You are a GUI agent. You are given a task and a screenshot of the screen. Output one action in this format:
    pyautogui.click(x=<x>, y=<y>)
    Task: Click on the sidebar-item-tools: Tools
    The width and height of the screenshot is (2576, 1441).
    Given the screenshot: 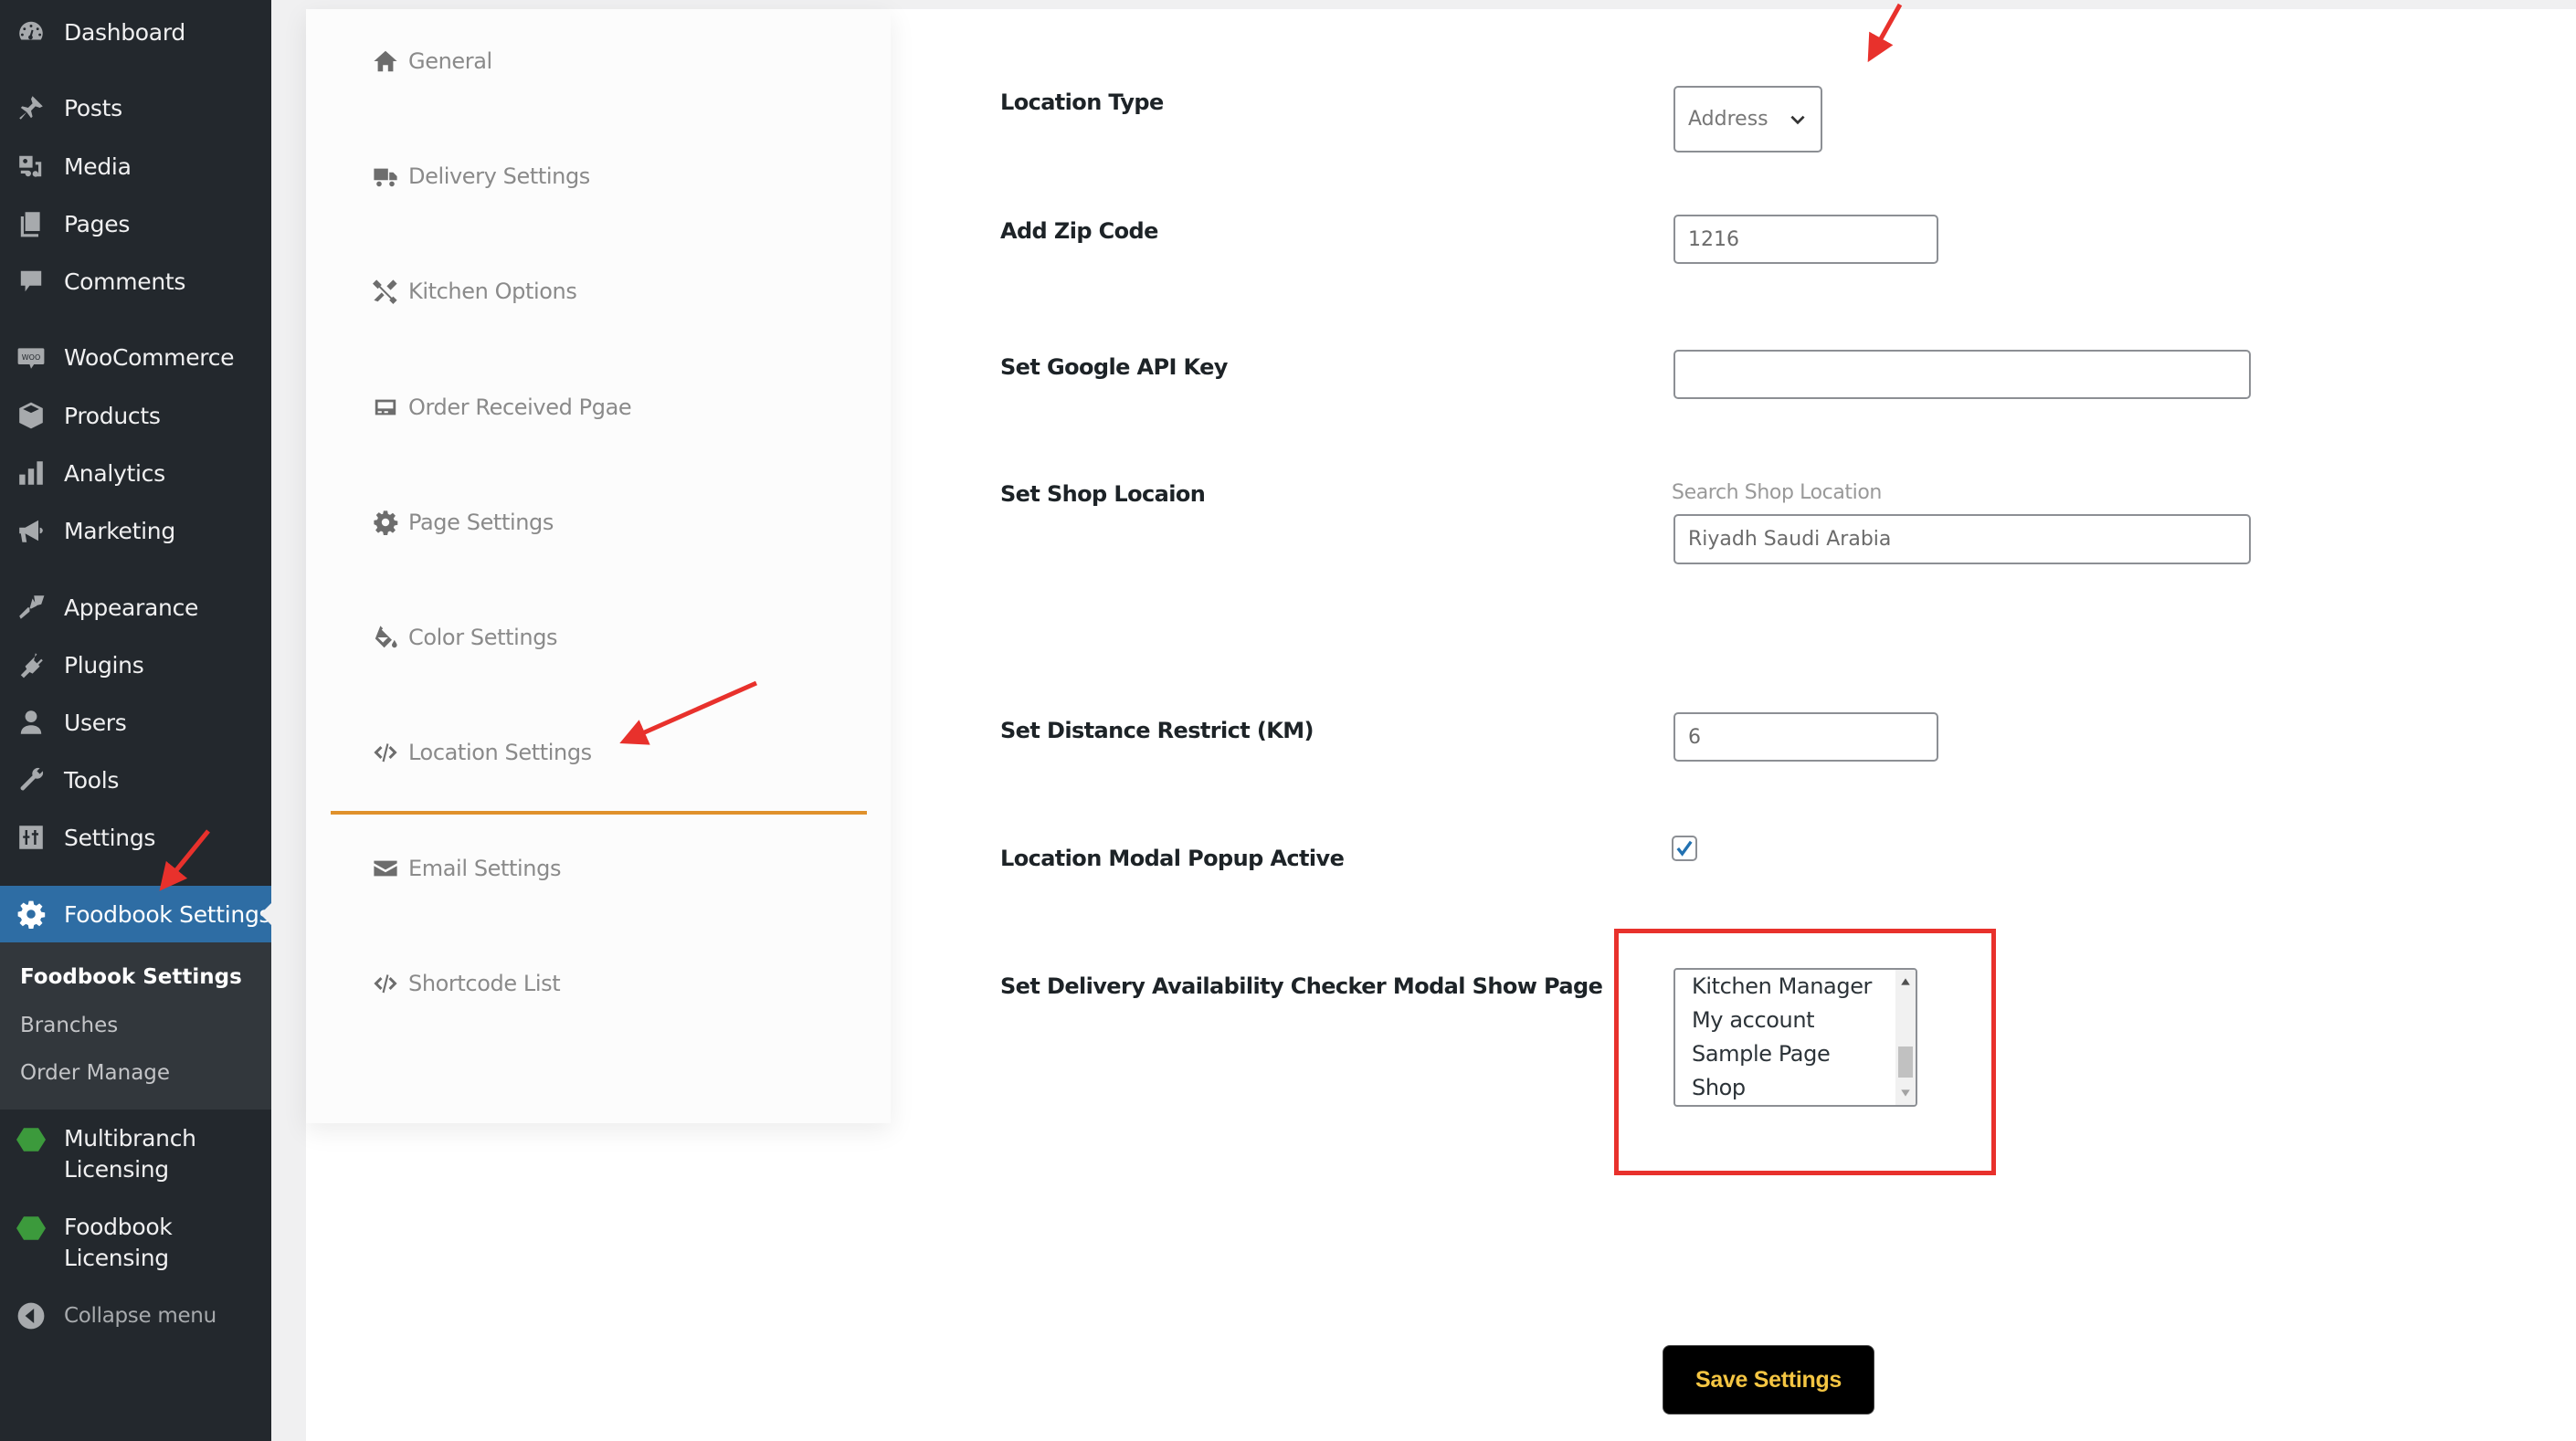 What is the action you would take?
    pyautogui.click(x=135, y=780)
    